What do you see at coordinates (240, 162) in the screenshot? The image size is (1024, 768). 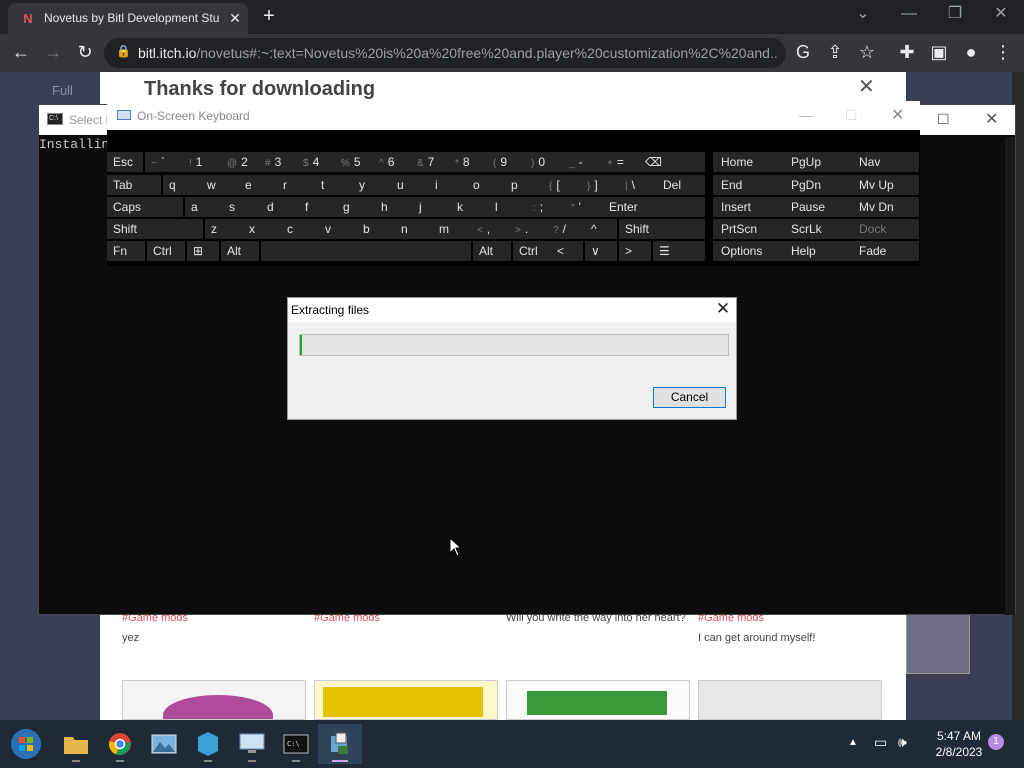 I see `key-2: @2` at bounding box center [240, 162].